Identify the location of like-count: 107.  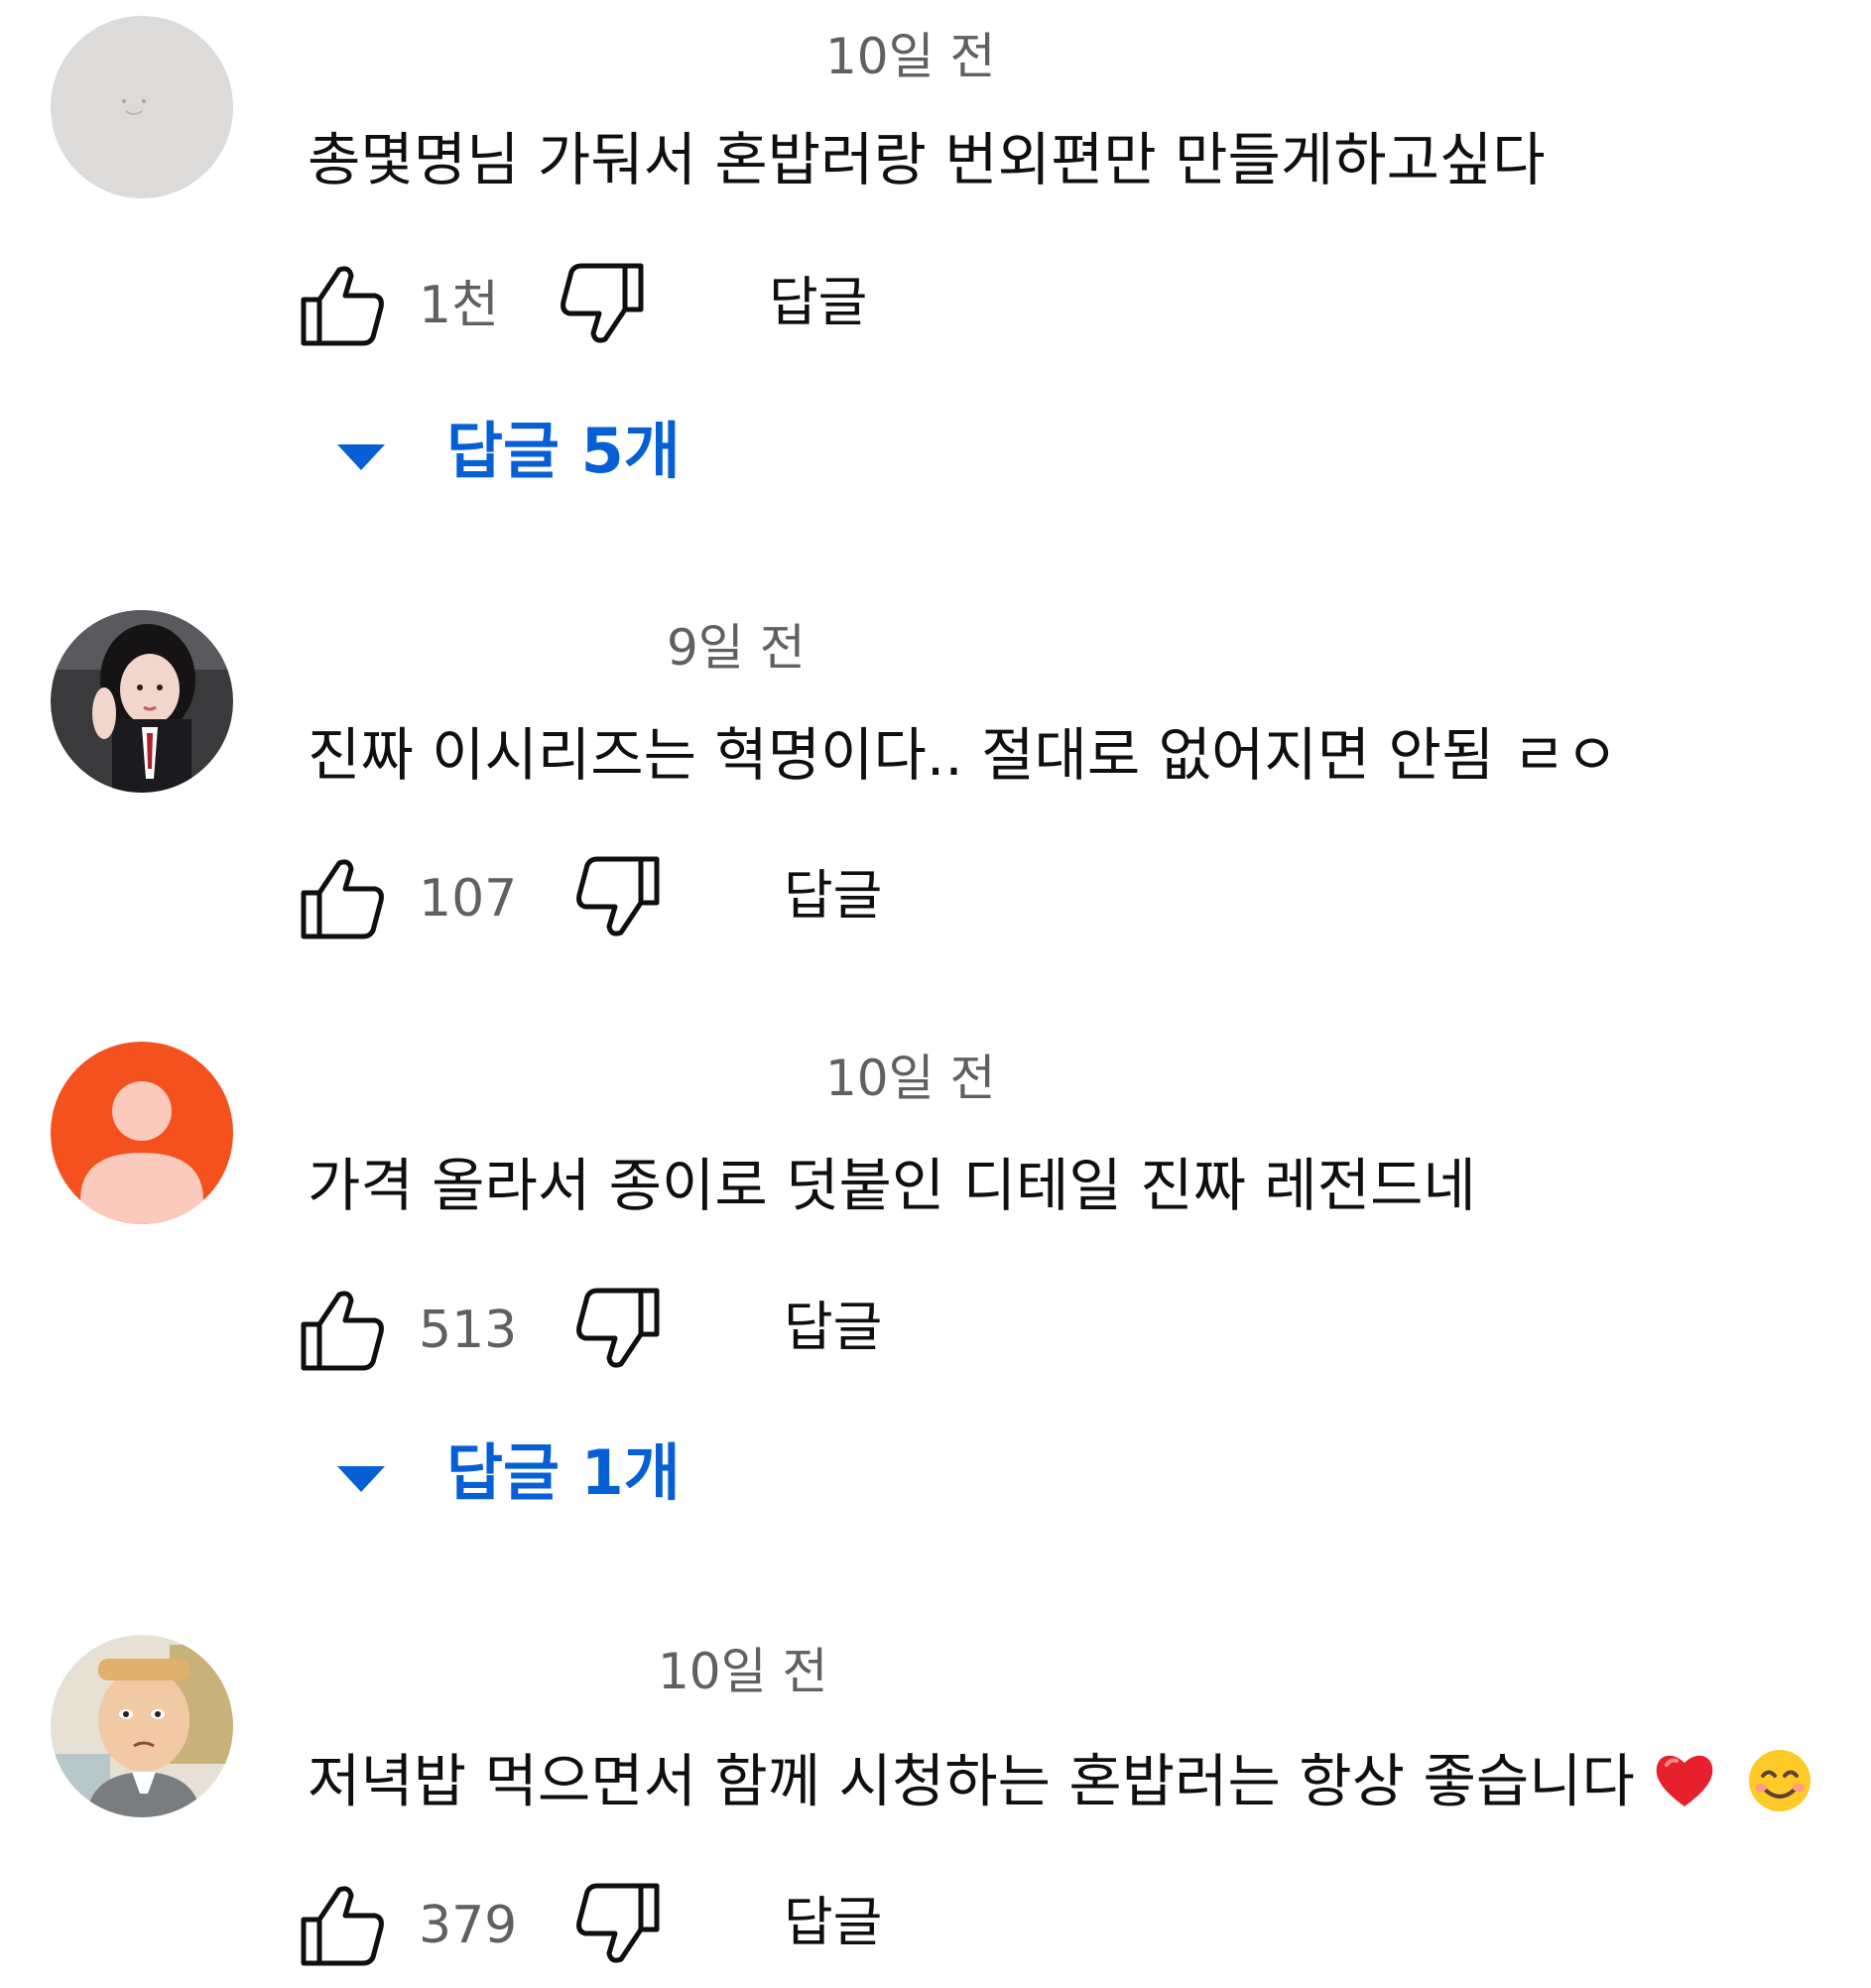
(469, 899).